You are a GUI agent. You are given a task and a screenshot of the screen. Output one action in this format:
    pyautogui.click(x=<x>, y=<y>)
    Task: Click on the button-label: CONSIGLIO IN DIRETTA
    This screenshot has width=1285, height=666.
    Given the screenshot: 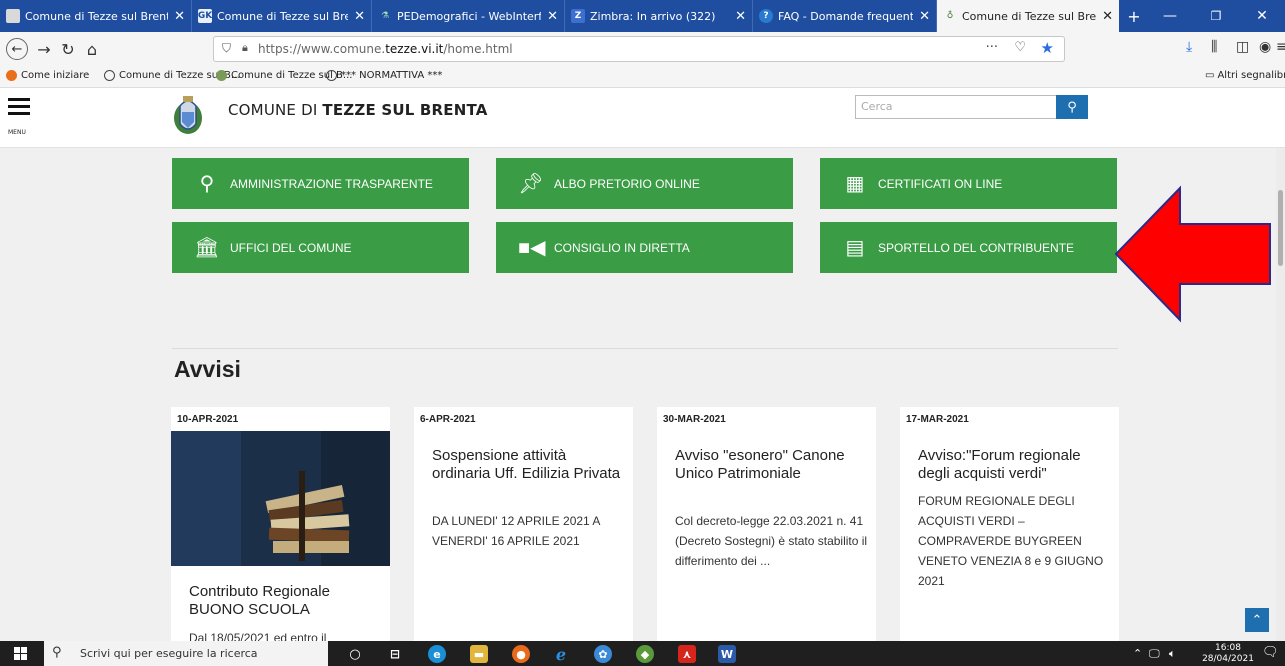 What is the action you would take?
    pyautogui.click(x=622, y=247)
    